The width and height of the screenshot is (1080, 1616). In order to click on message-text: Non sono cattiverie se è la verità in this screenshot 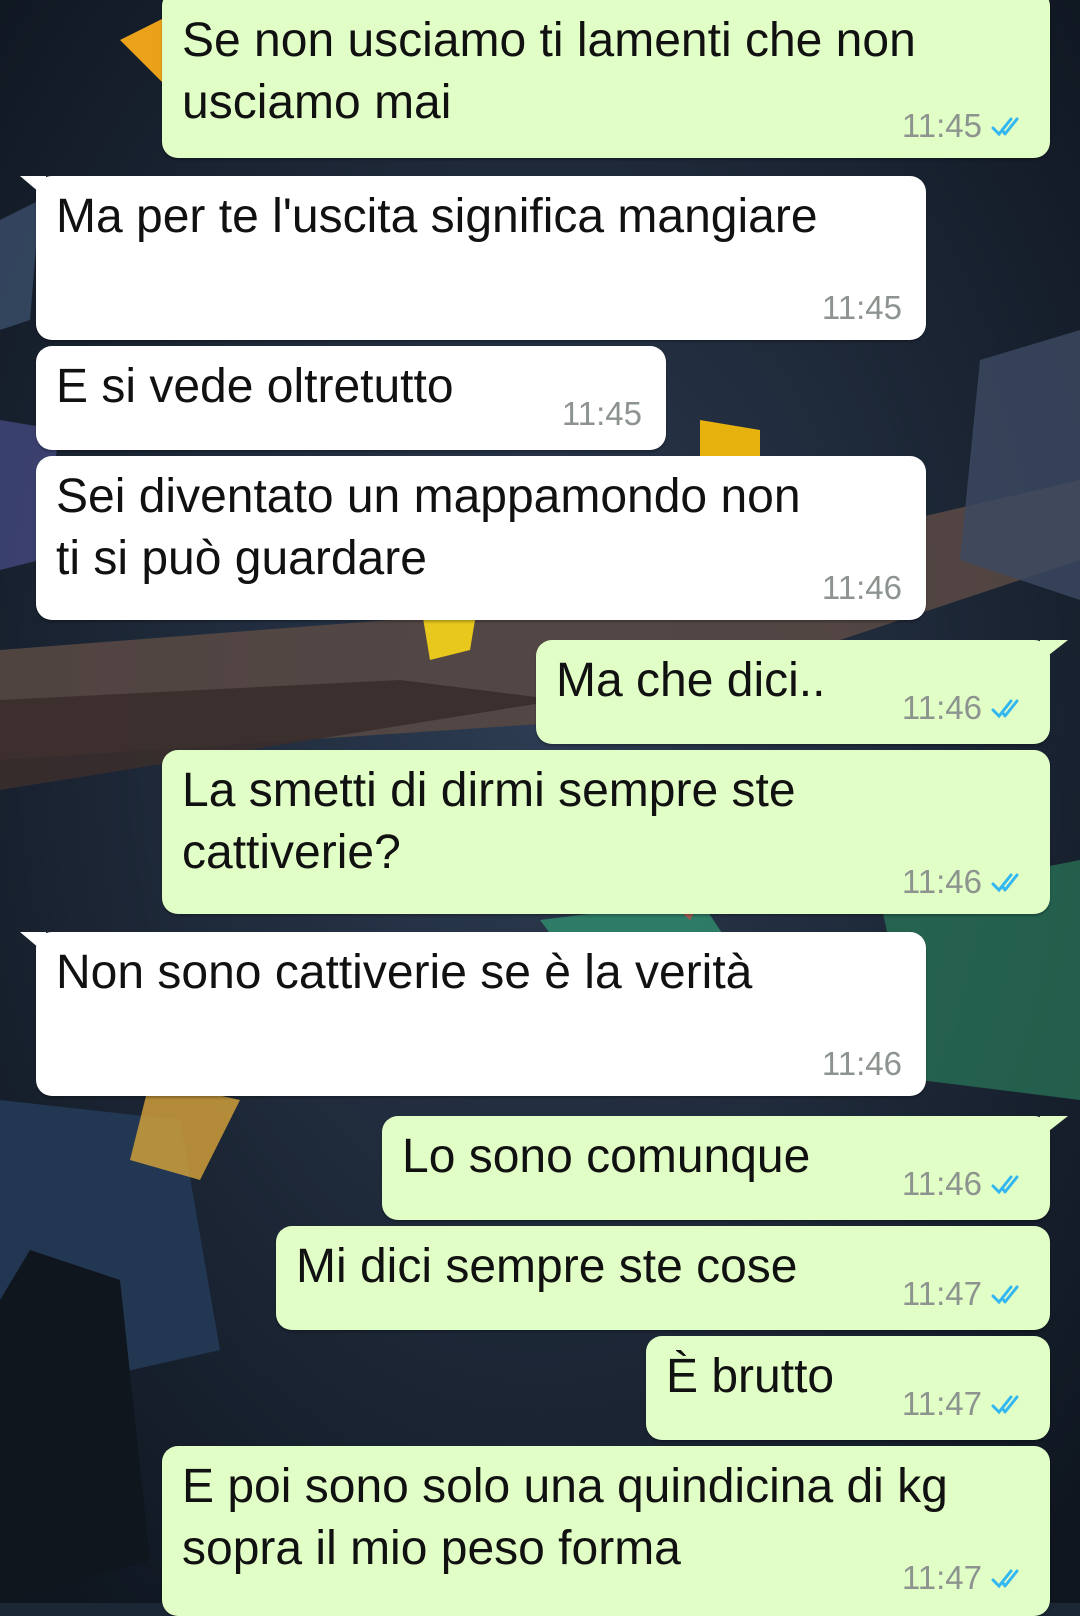, I will do `click(404, 972)`.